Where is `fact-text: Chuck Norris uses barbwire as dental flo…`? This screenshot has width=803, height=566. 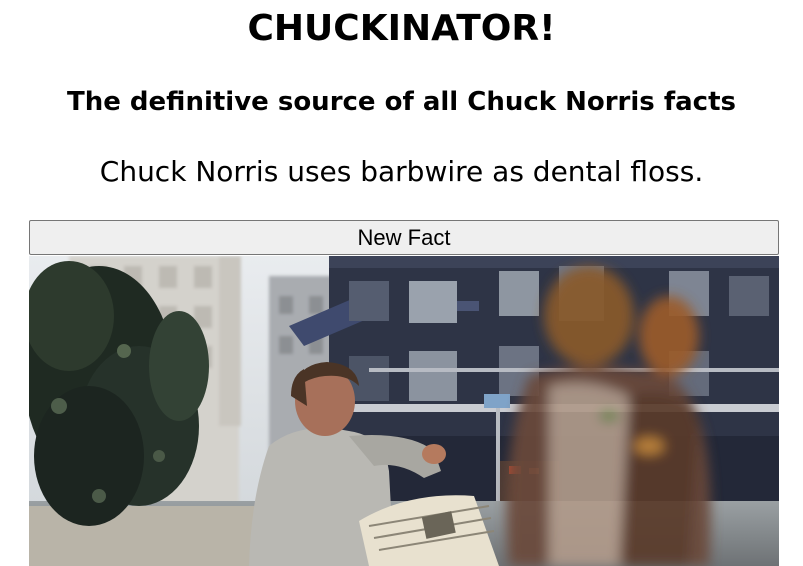
fact-text: Chuck Norris uses barbwire as dental flo… is located at coordinates (401, 171).